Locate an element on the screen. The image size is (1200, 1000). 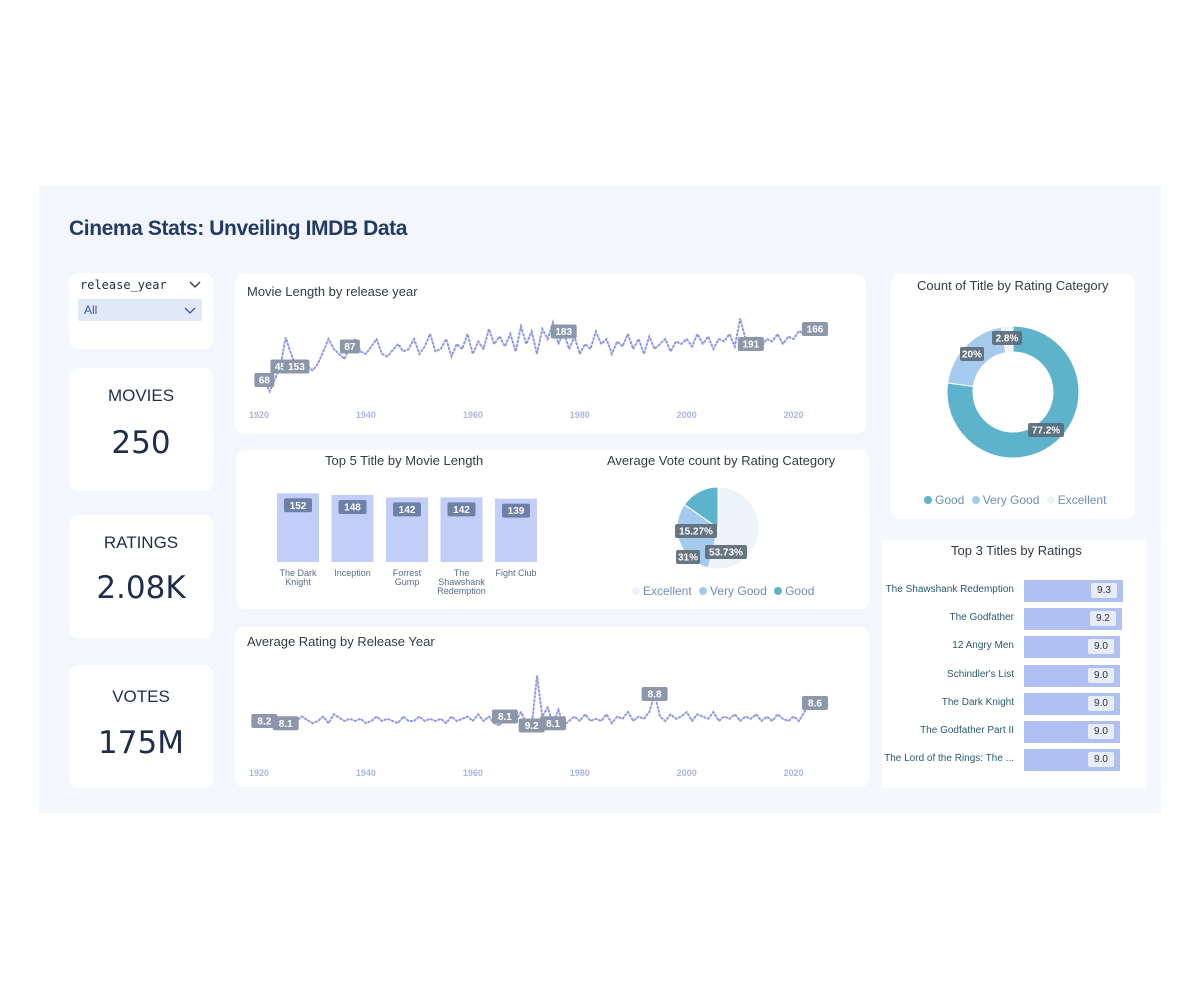
data-label: 9.3 is located at coordinates (1104, 590).